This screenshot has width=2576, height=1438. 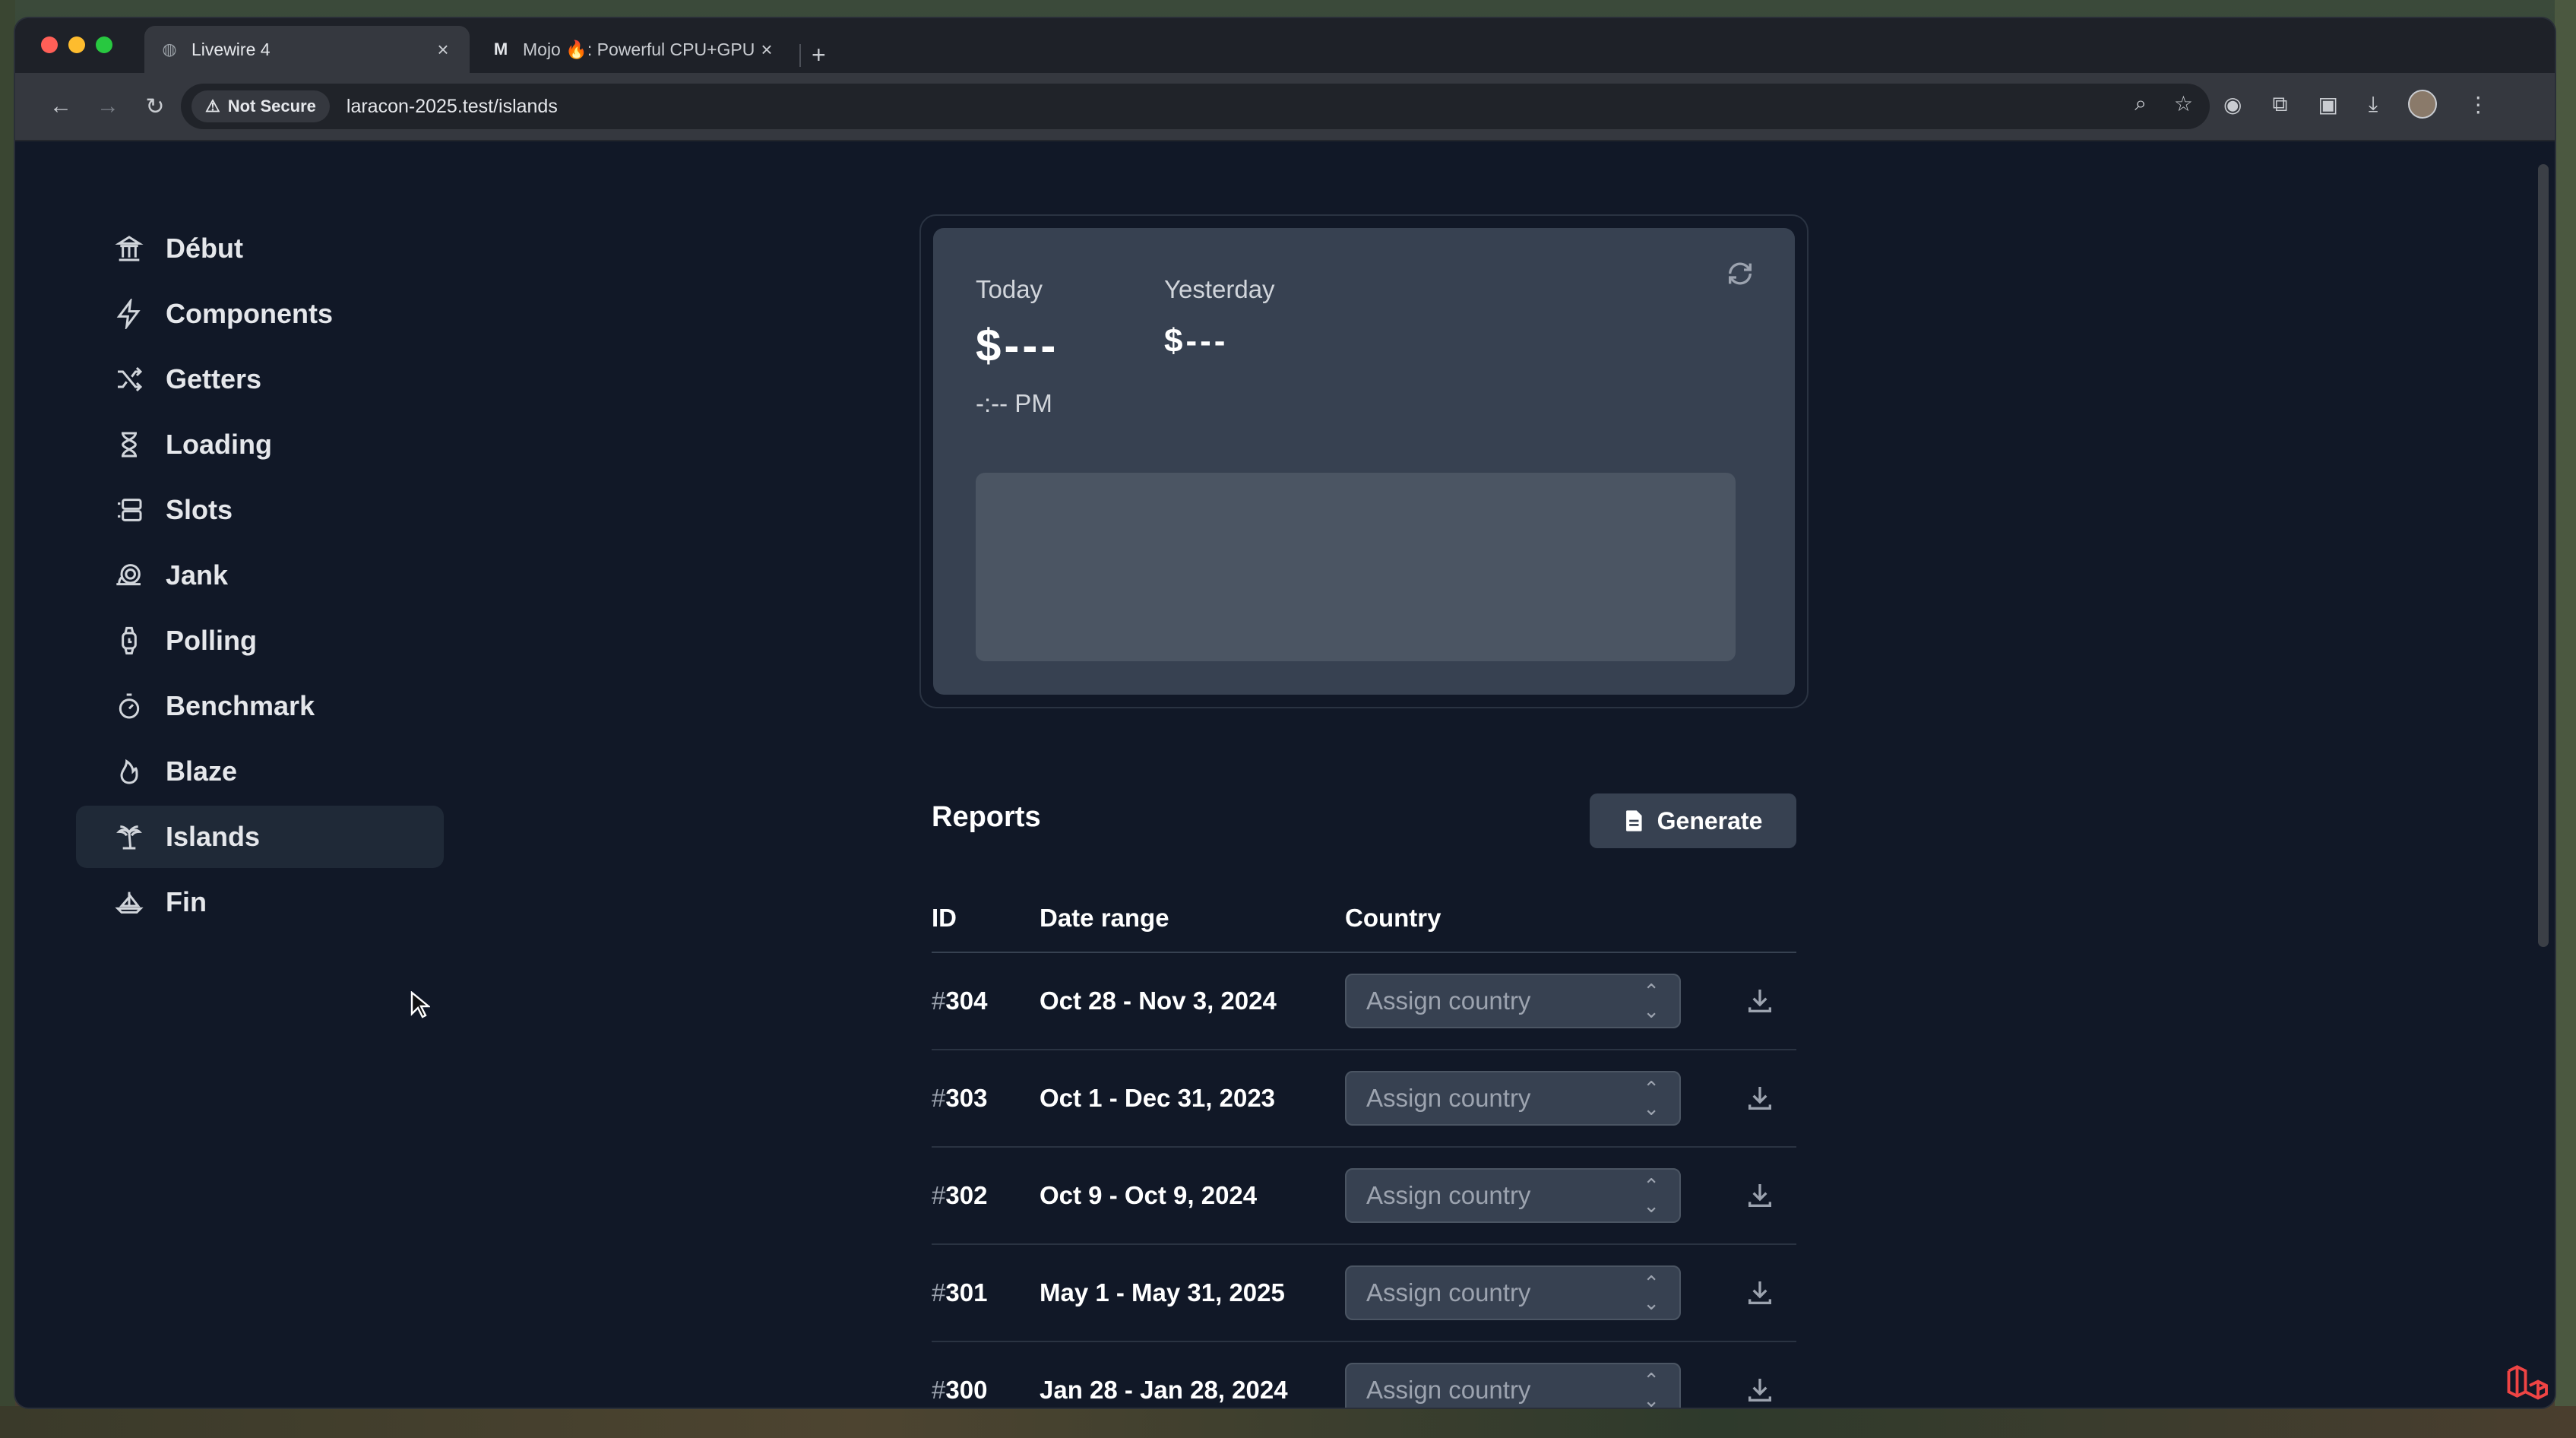 I want to click on sidebar-item-label: Polling, so click(x=212, y=640).